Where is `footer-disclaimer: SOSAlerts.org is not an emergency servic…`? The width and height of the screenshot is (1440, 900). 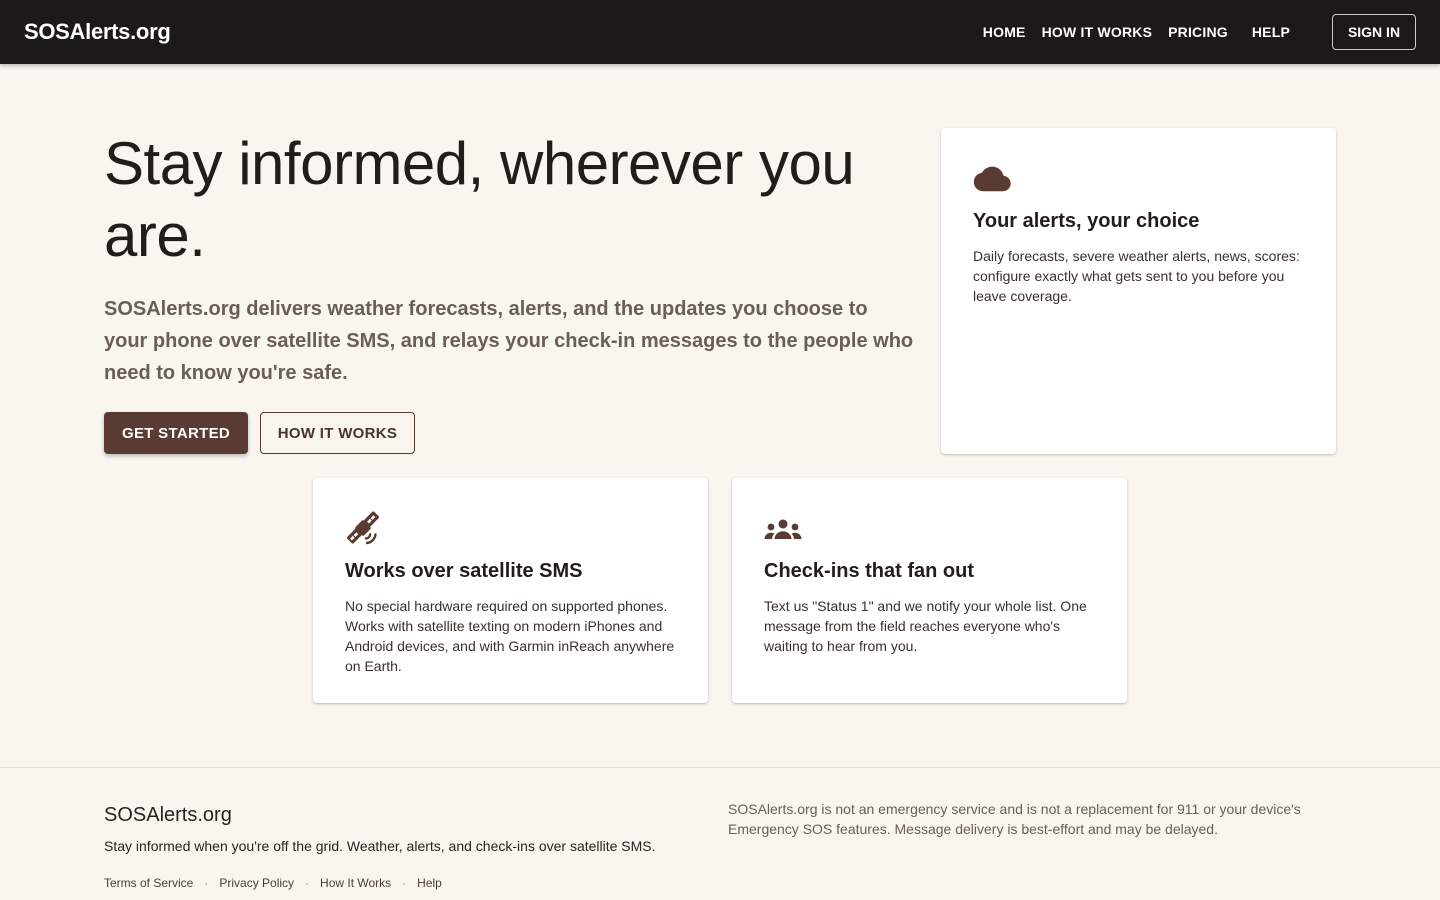
footer-disclaimer: SOSAlerts.org is not an emergency servic… is located at coordinates (1014, 819).